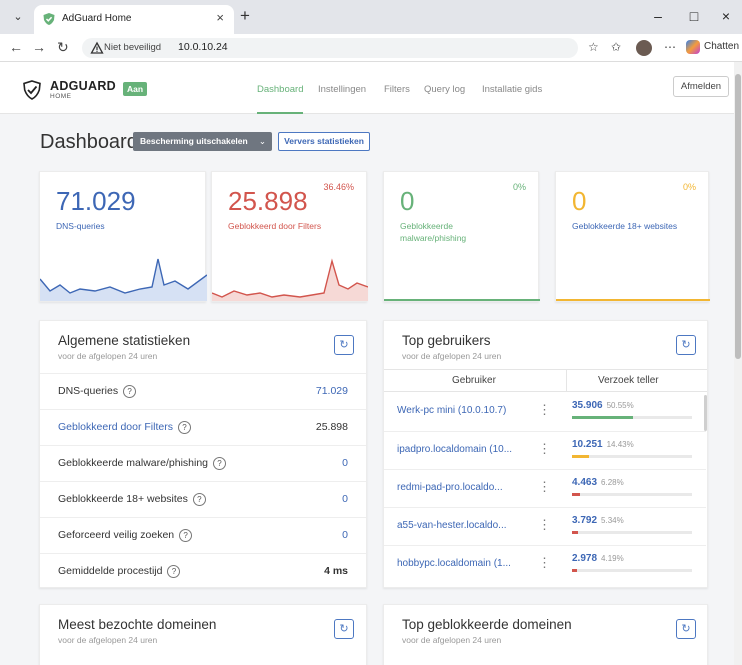 This screenshot has width=742, height=665. What do you see at coordinates (124, 340) in the screenshot?
I see `panel-title: Algemene statistieken` at bounding box center [124, 340].